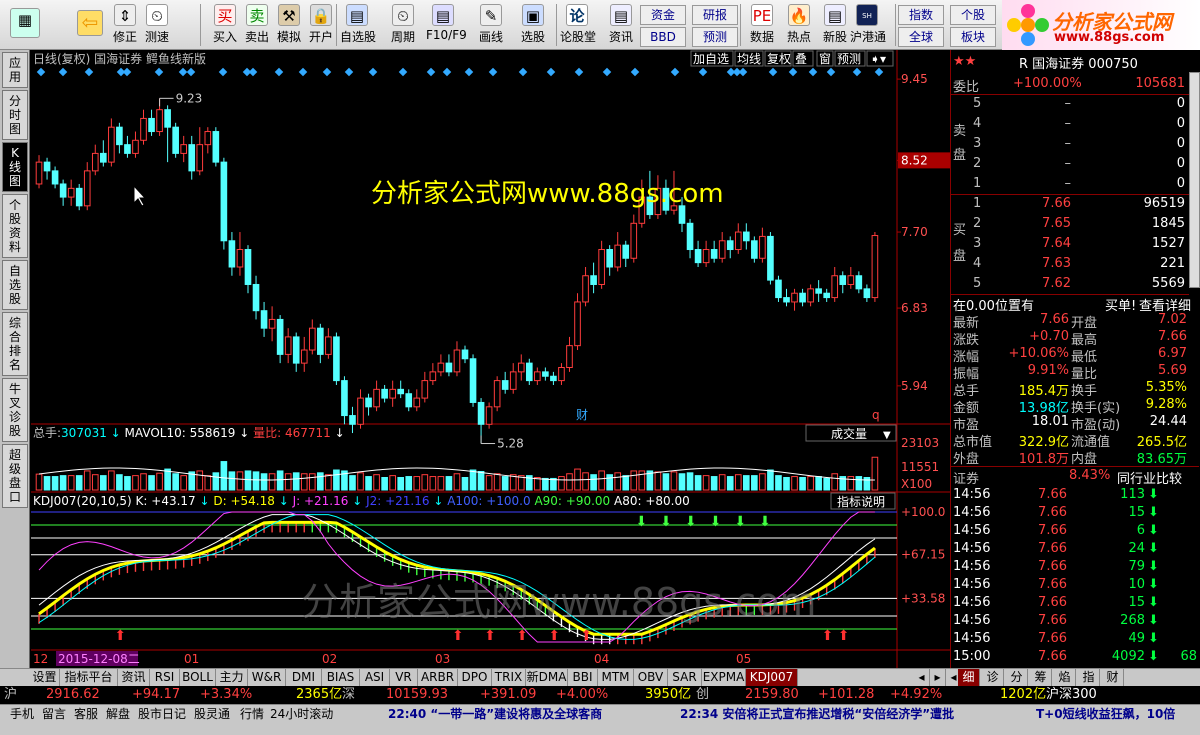 The image size is (1200, 735). Describe the element at coordinates (578, 25) in the screenshot. I see `toolbar-forum-button: 论论股堂` at that location.